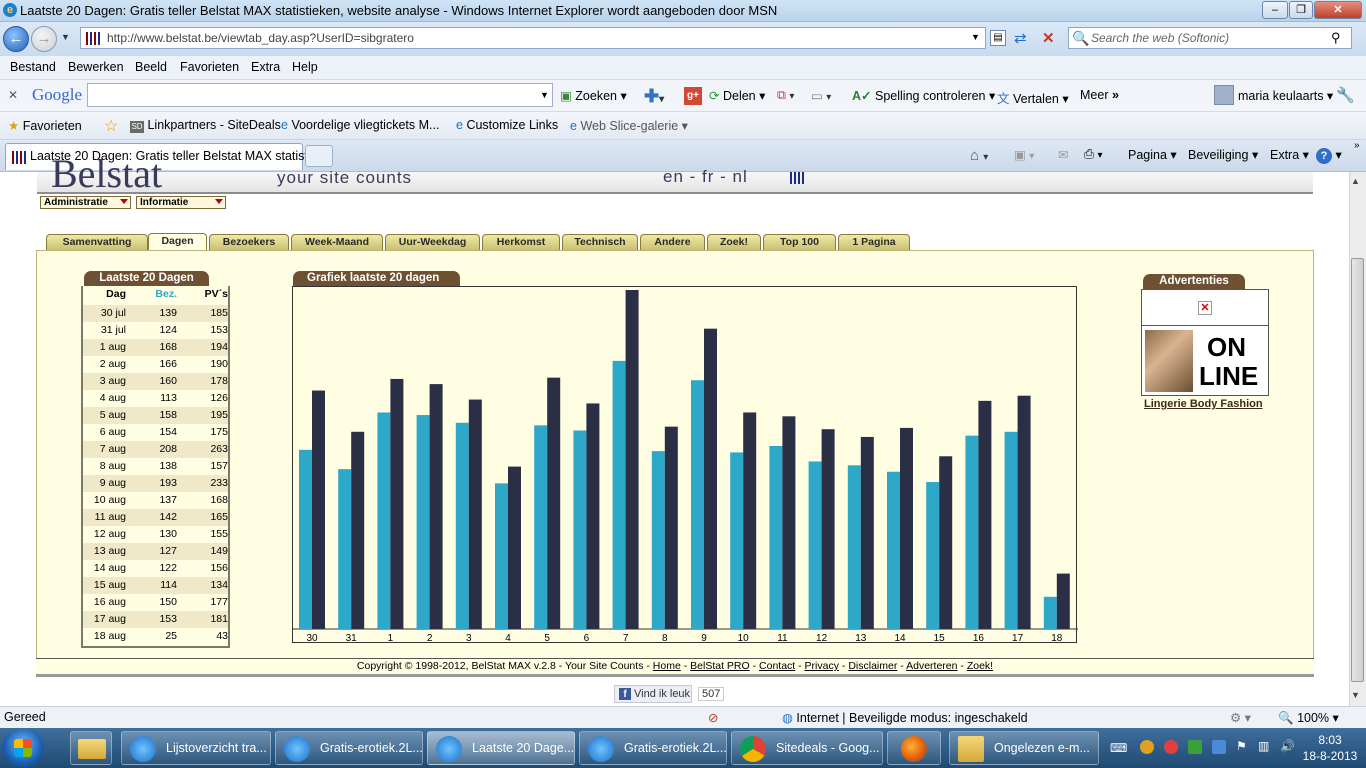 The image size is (1366, 768). What do you see at coordinates (600, 242) in the screenshot?
I see `tab-technisch: Technisch` at bounding box center [600, 242].